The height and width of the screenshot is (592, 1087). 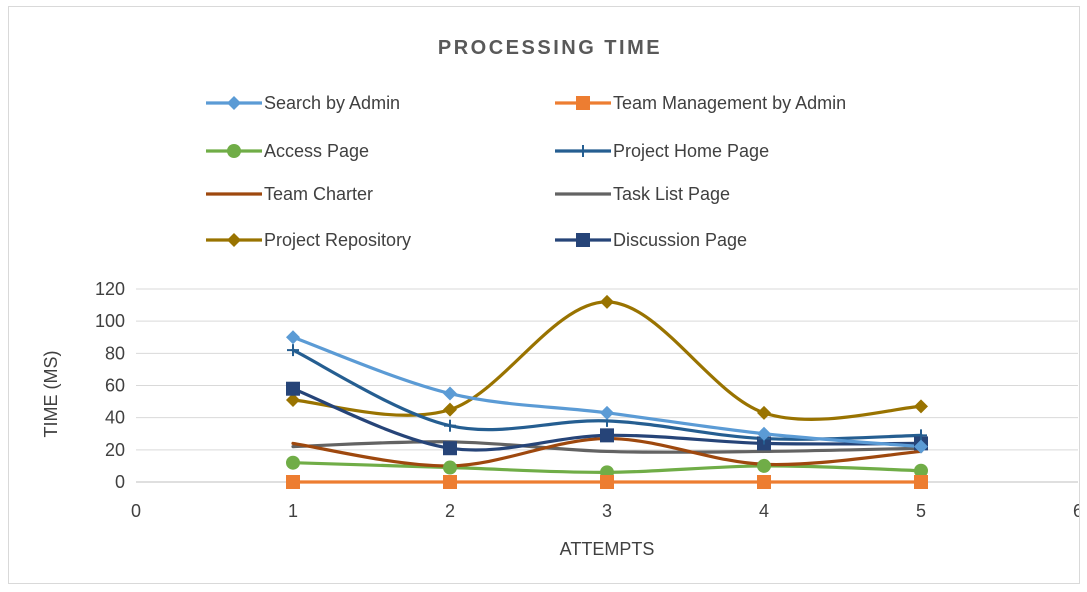 I want to click on legend-item-search-by-admin: Search by Admin, so click(x=303, y=103).